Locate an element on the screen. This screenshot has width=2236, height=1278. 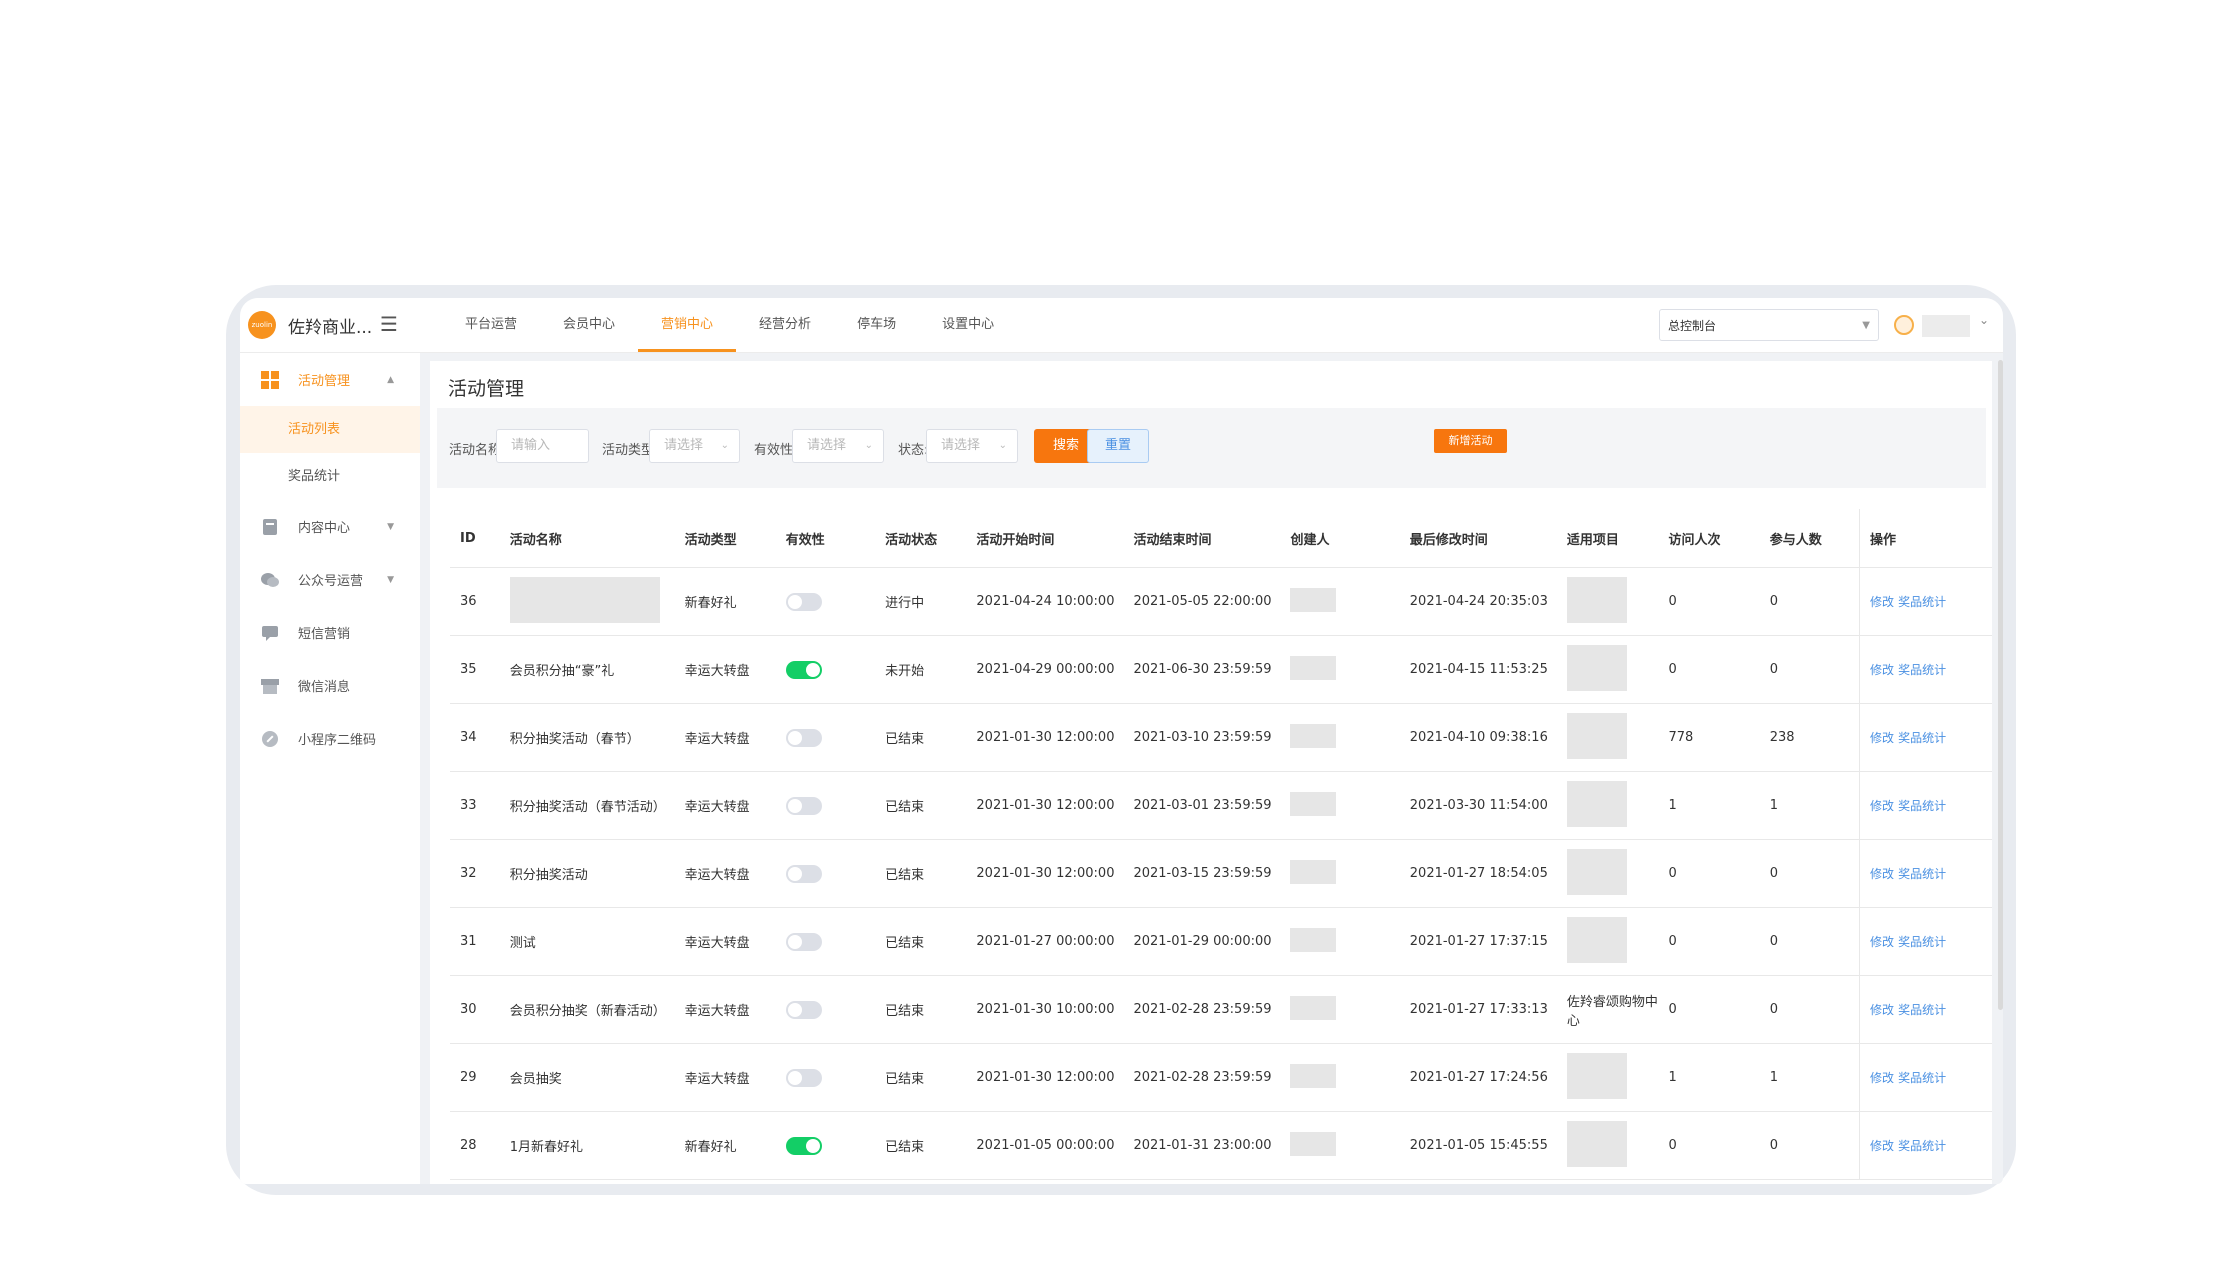
status-filter-select: 请选择 ⌄ is located at coordinates (972, 446).